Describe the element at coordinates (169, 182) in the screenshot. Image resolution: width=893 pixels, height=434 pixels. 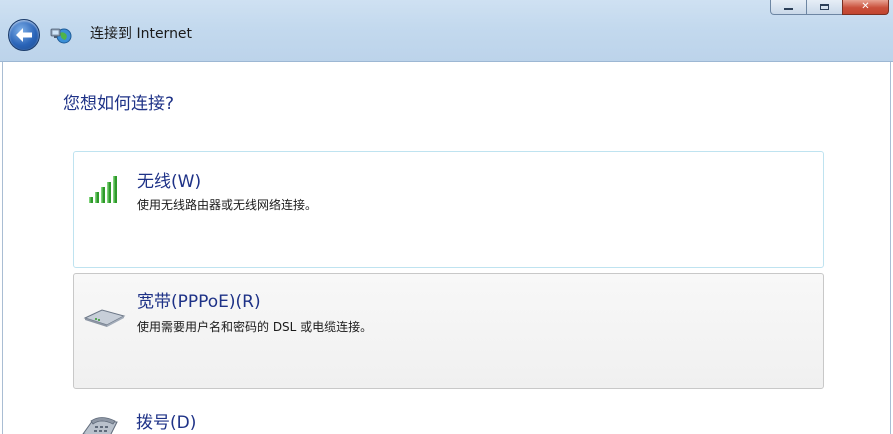
I see `option-wireless-title: 无线(W)` at that location.